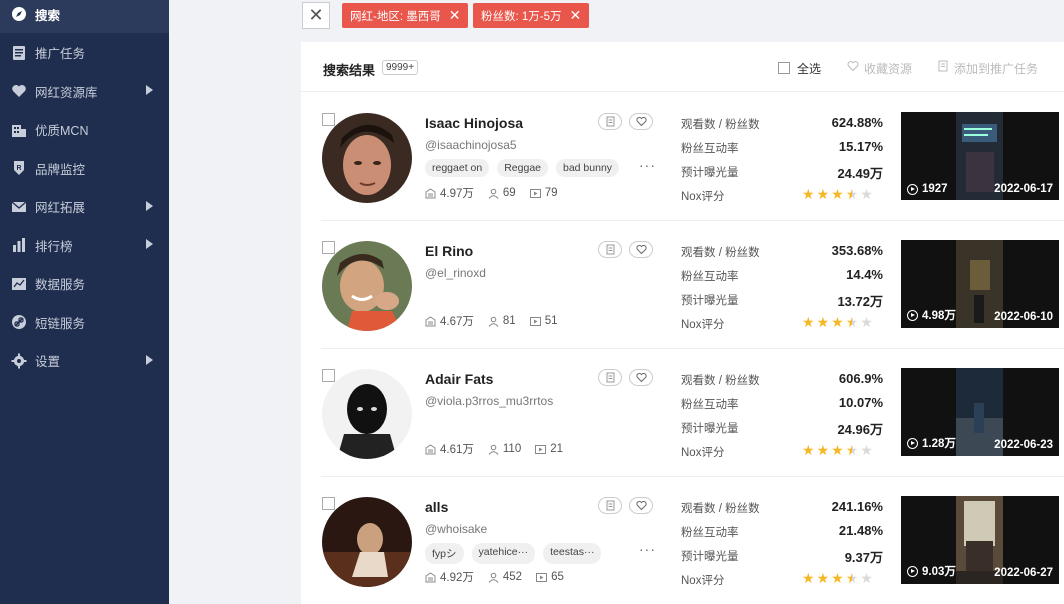 This screenshot has width=1064, height=604. What do you see at coordinates (457, 322) in the screenshot?
I see `followers-count: 4.67万` at bounding box center [457, 322].